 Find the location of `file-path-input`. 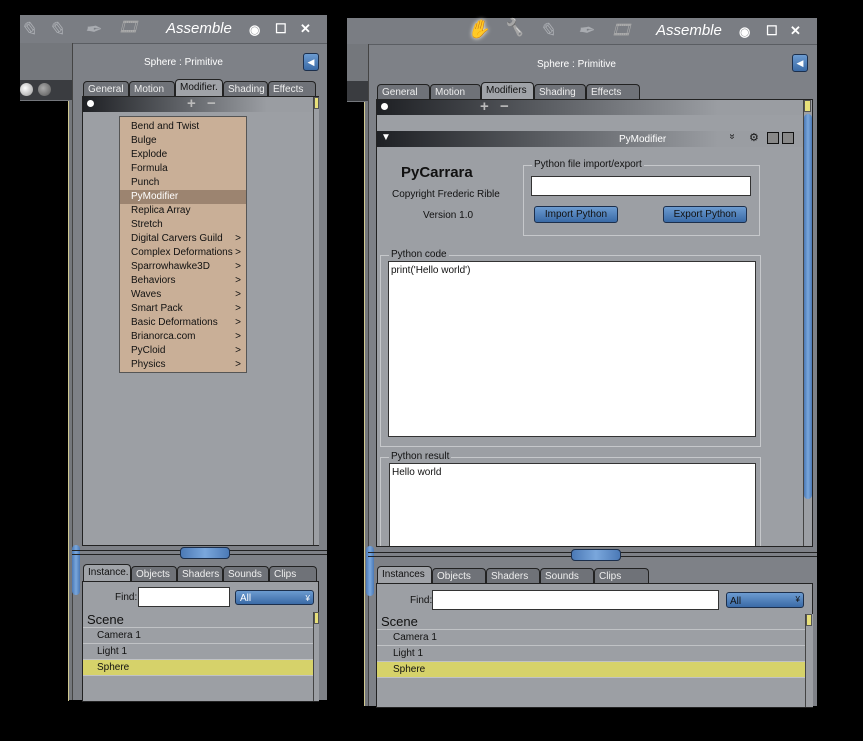

file-path-input is located at coordinates (641, 186).